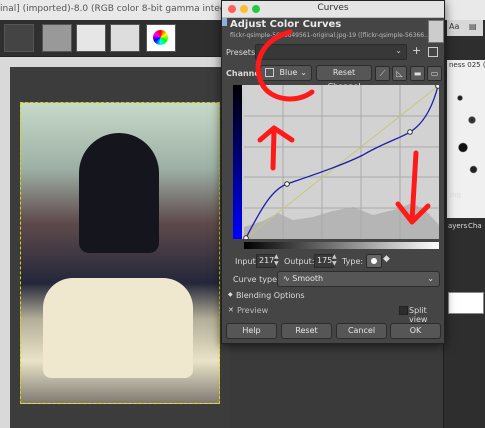 Image resolution: width=485 pixels, height=428 pixels. What do you see at coordinates (276, 148) in the screenshot?
I see `annotation-arrow-up` at bounding box center [276, 148].